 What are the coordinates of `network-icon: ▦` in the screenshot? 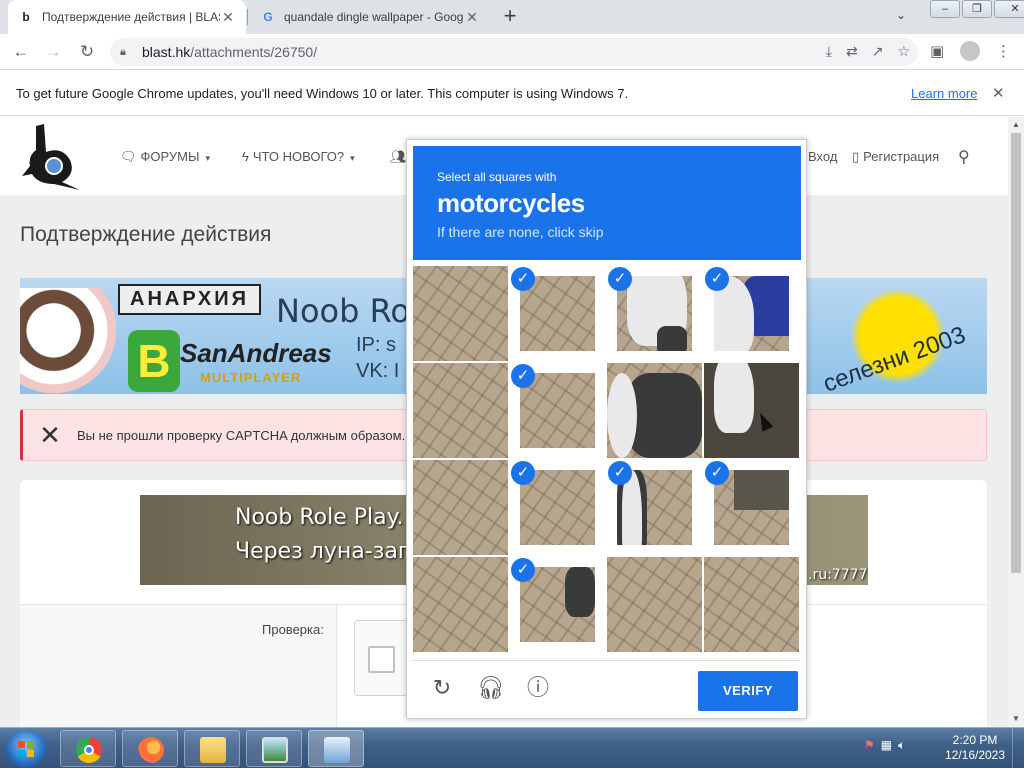 It's located at (886, 745).